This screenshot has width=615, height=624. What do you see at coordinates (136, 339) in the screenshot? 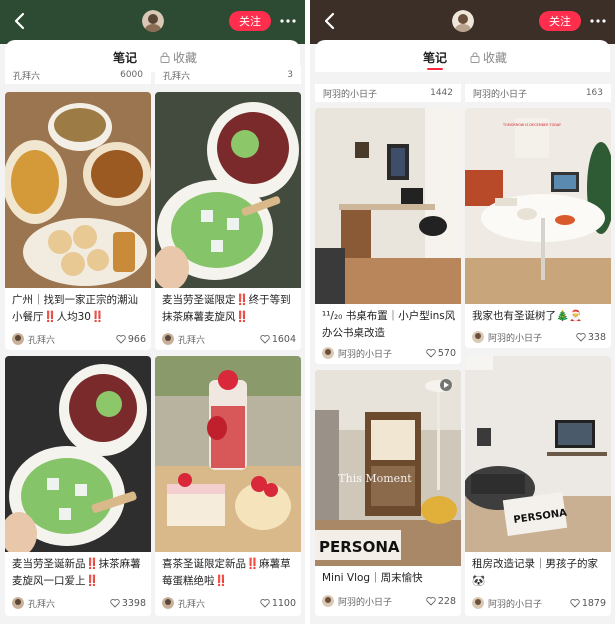
I see `like-count: 966` at bounding box center [136, 339].